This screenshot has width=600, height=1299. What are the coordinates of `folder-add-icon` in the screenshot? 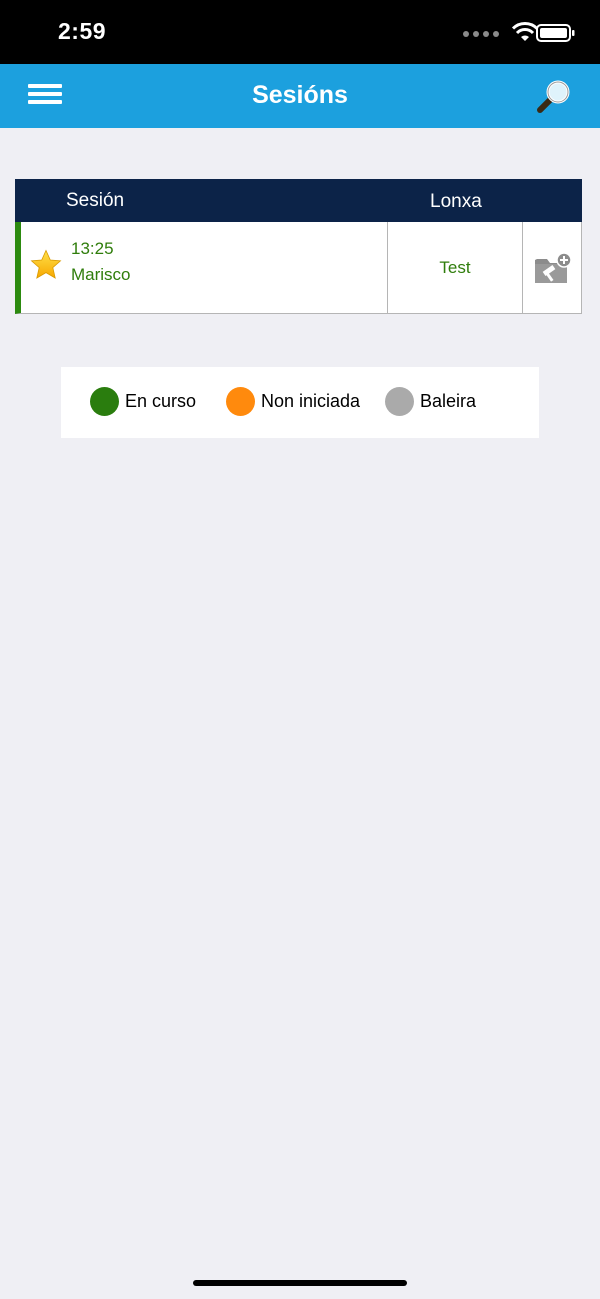 It's located at (553, 267).